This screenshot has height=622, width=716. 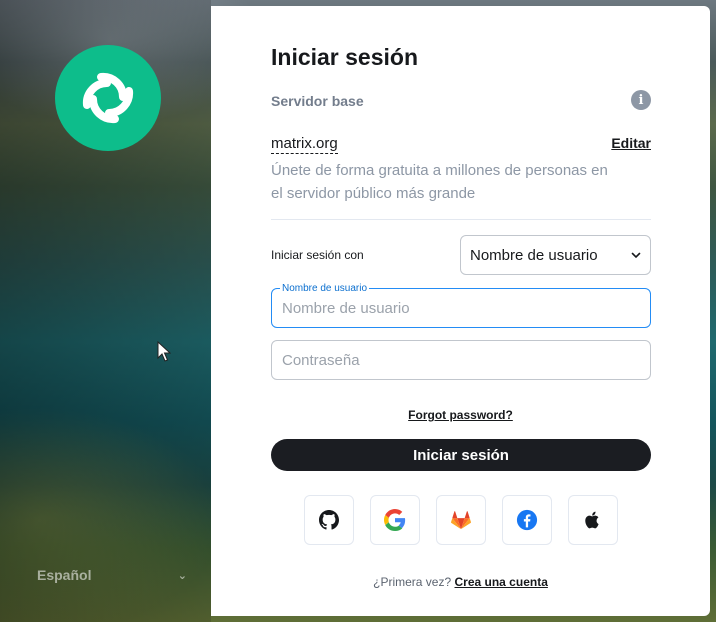 I want to click on edit-server-link: Editar, so click(x=631, y=143).